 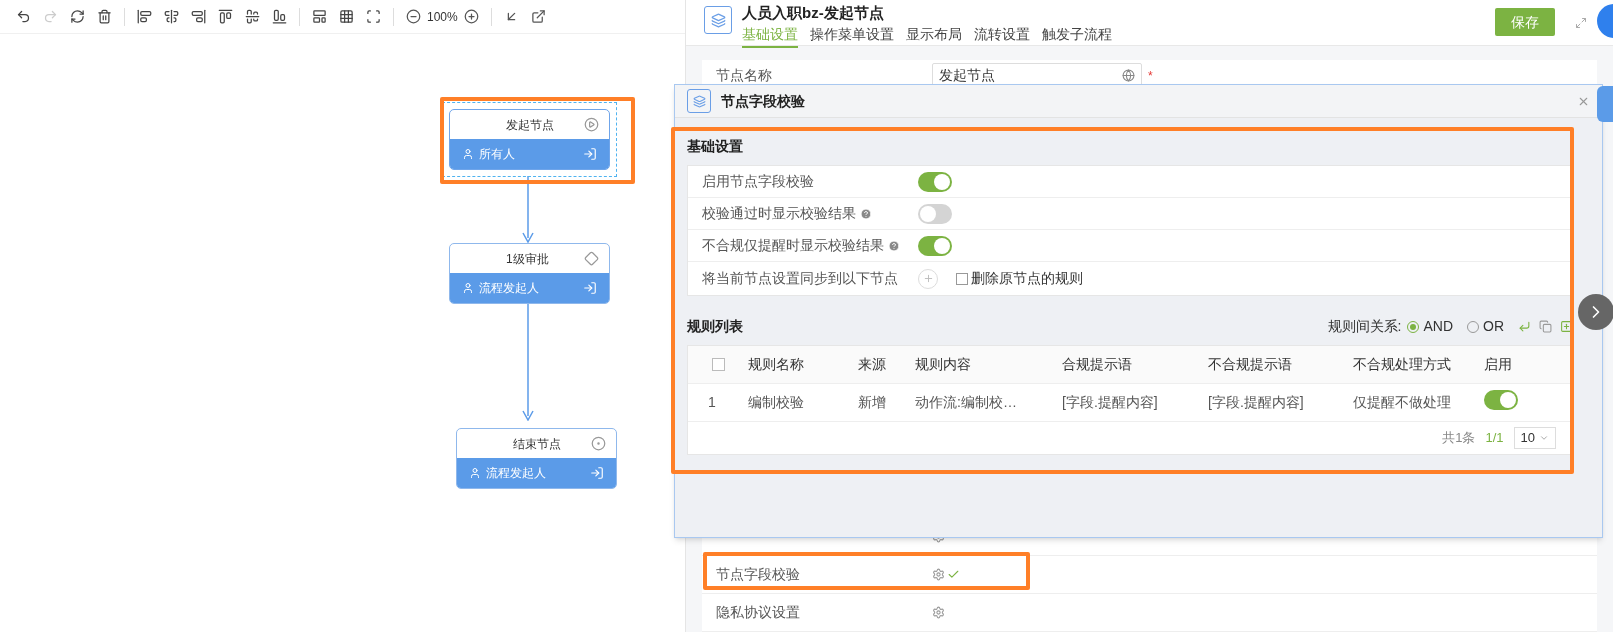 What do you see at coordinates (591, 124) in the screenshot?
I see `play-icon` at bounding box center [591, 124].